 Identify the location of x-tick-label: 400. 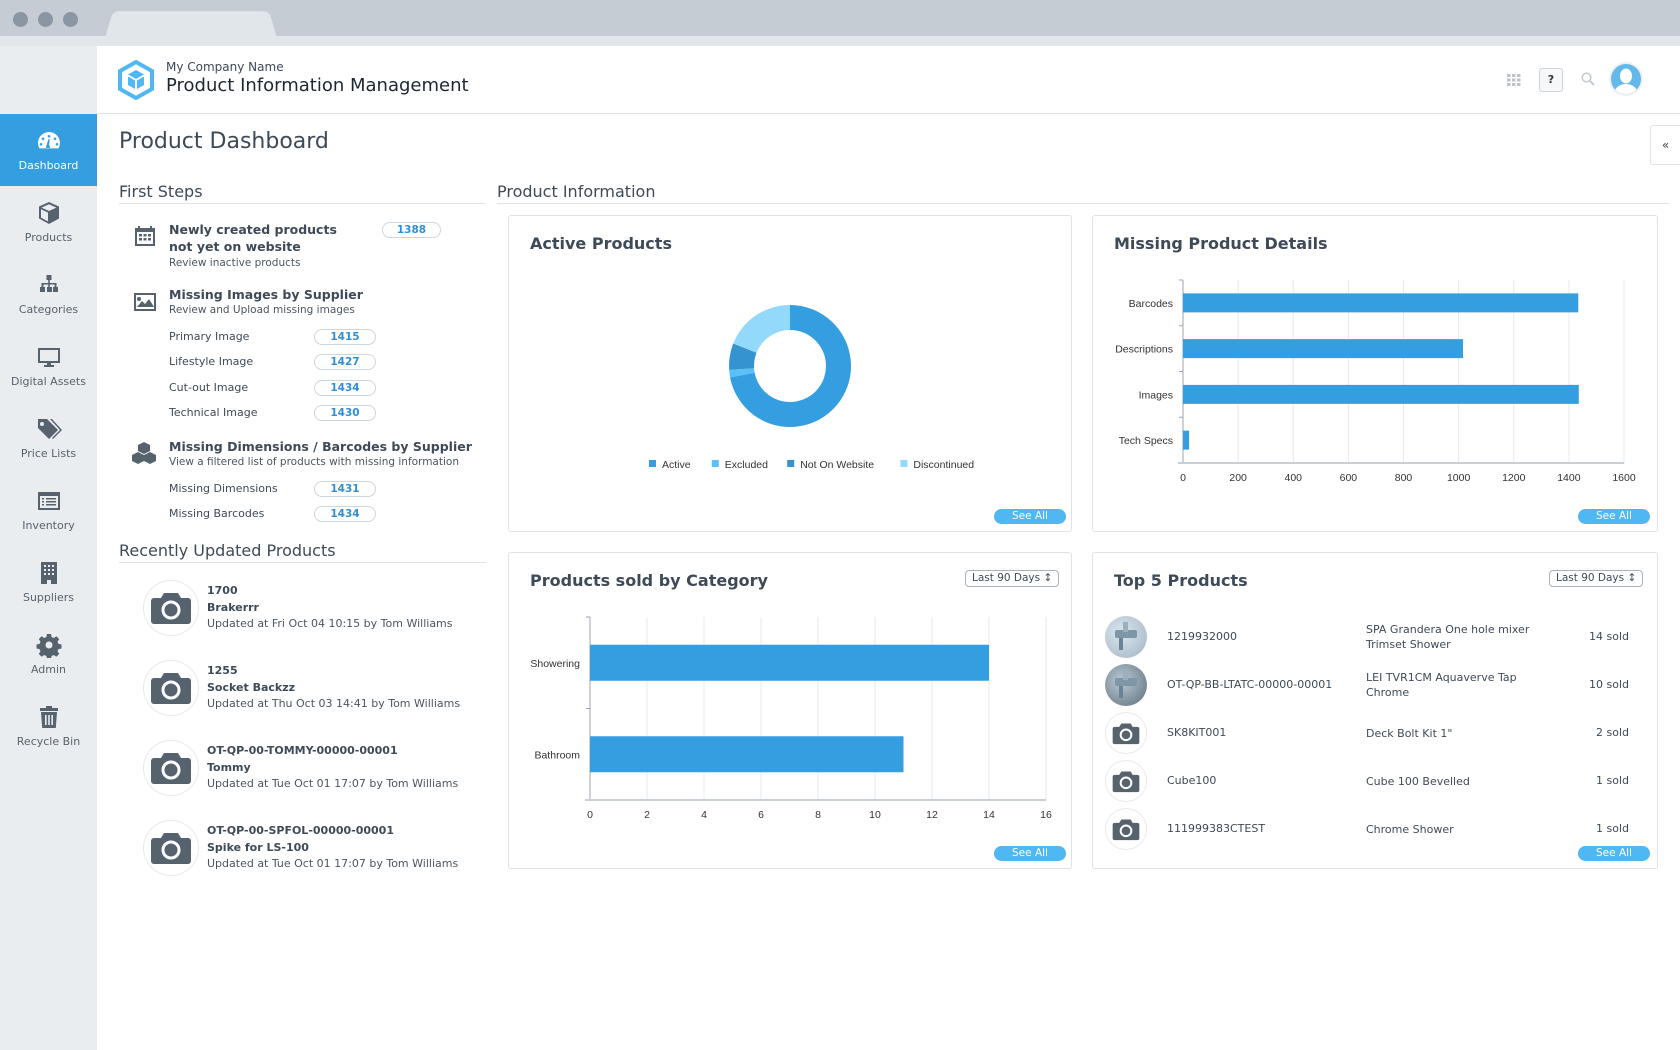
(1293, 478).